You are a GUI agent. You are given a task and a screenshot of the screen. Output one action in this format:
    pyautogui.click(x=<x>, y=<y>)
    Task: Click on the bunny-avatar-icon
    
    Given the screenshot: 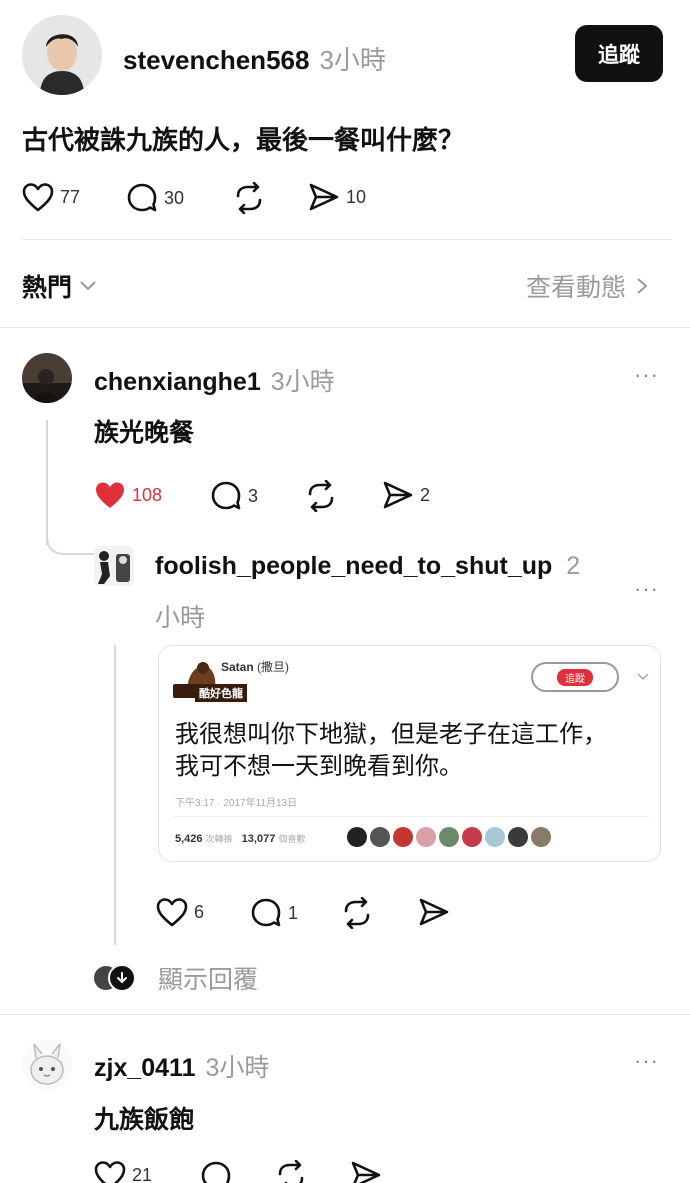 What is the action you would take?
    pyautogui.click(x=47, y=1065)
    